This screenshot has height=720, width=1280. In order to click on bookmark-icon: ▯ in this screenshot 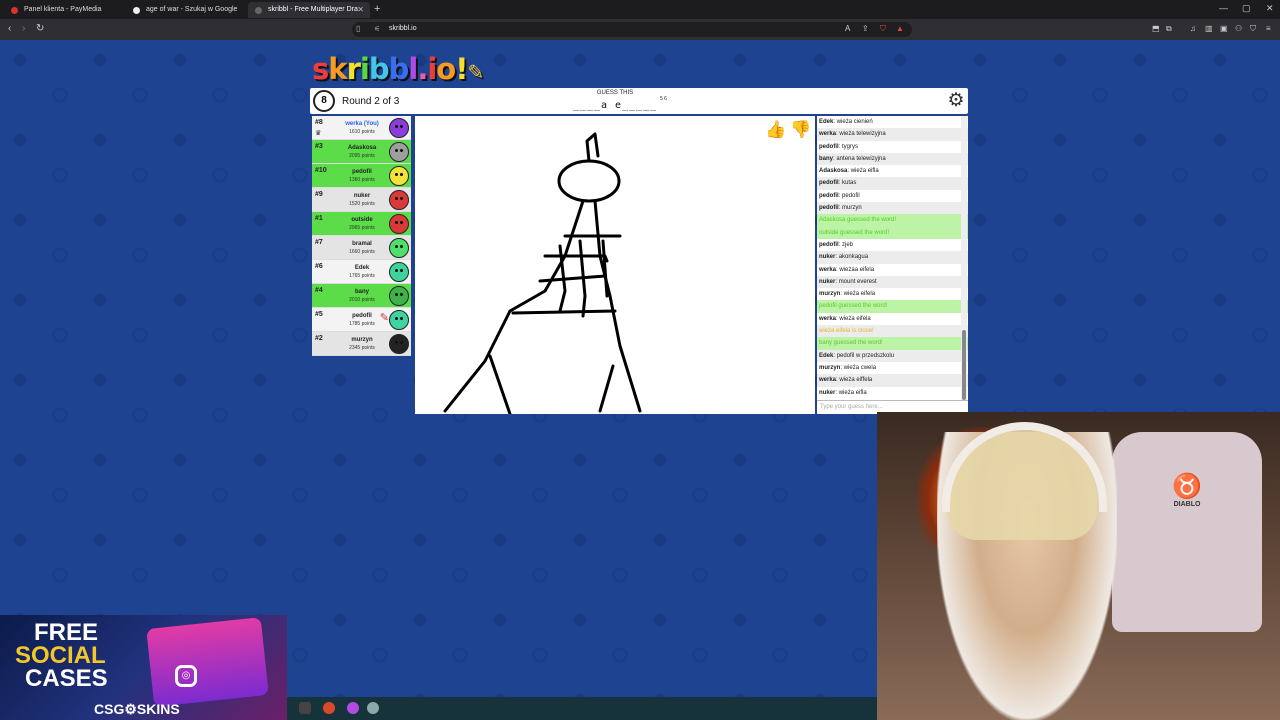, I will do `click(358, 28)`.